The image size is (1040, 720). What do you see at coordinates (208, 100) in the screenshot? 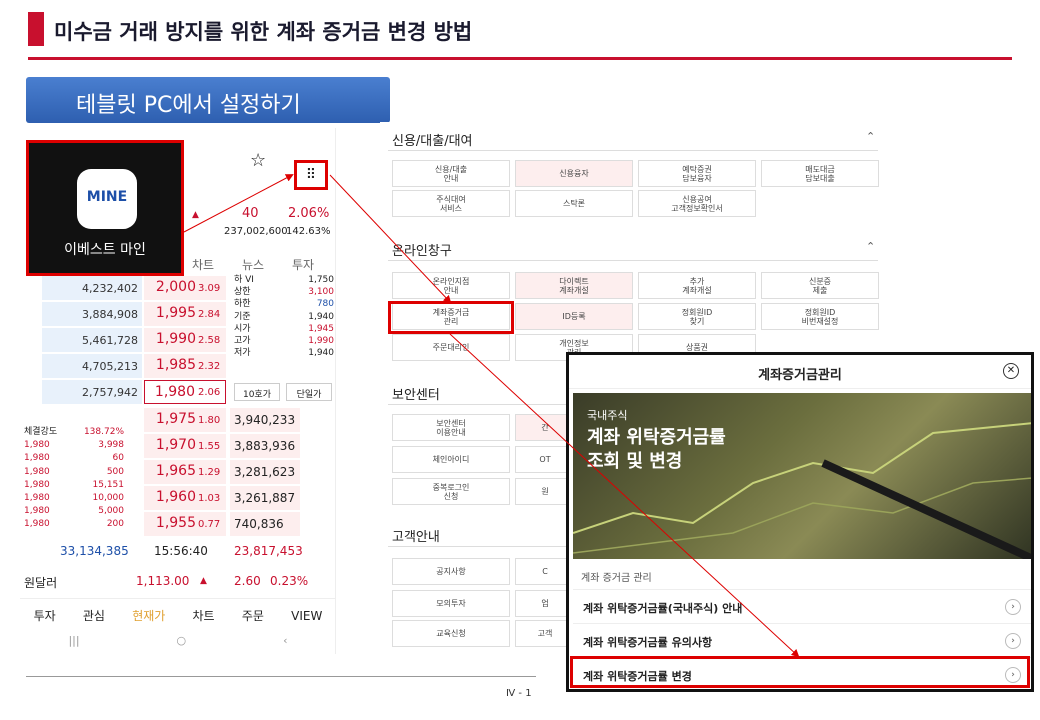
I see `subtitle-banner: 테블릿 PC에서 설정하기` at bounding box center [208, 100].